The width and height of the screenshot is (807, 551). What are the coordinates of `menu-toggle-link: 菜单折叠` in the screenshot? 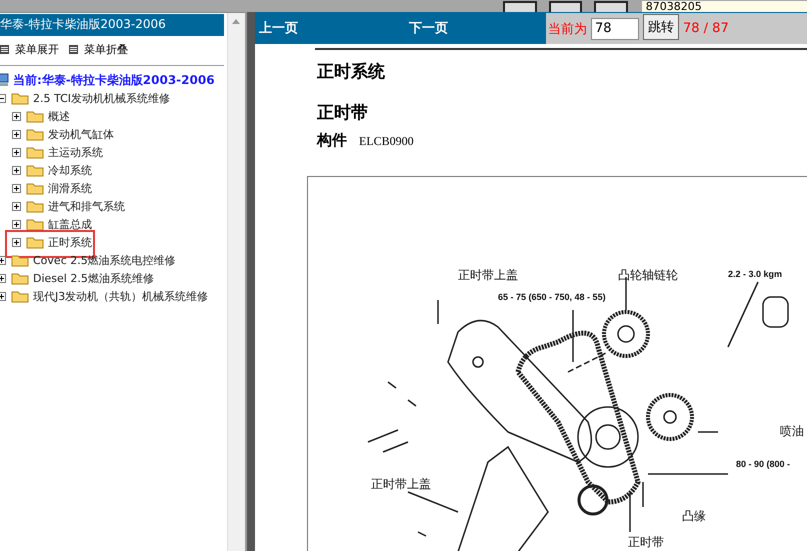 It's located at (98, 49).